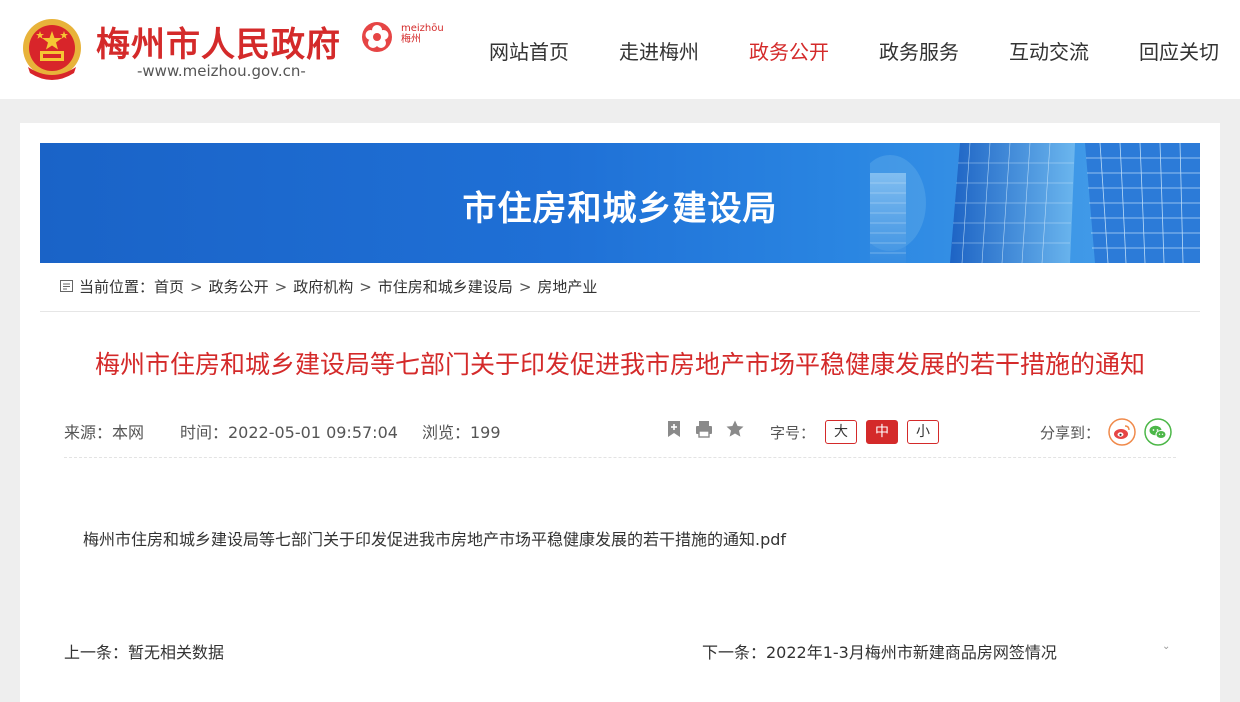  Describe the element at coordinates (323, 287) in the screenshot. I see `breadcrumb-government-agencies: 政府机构` at that location.